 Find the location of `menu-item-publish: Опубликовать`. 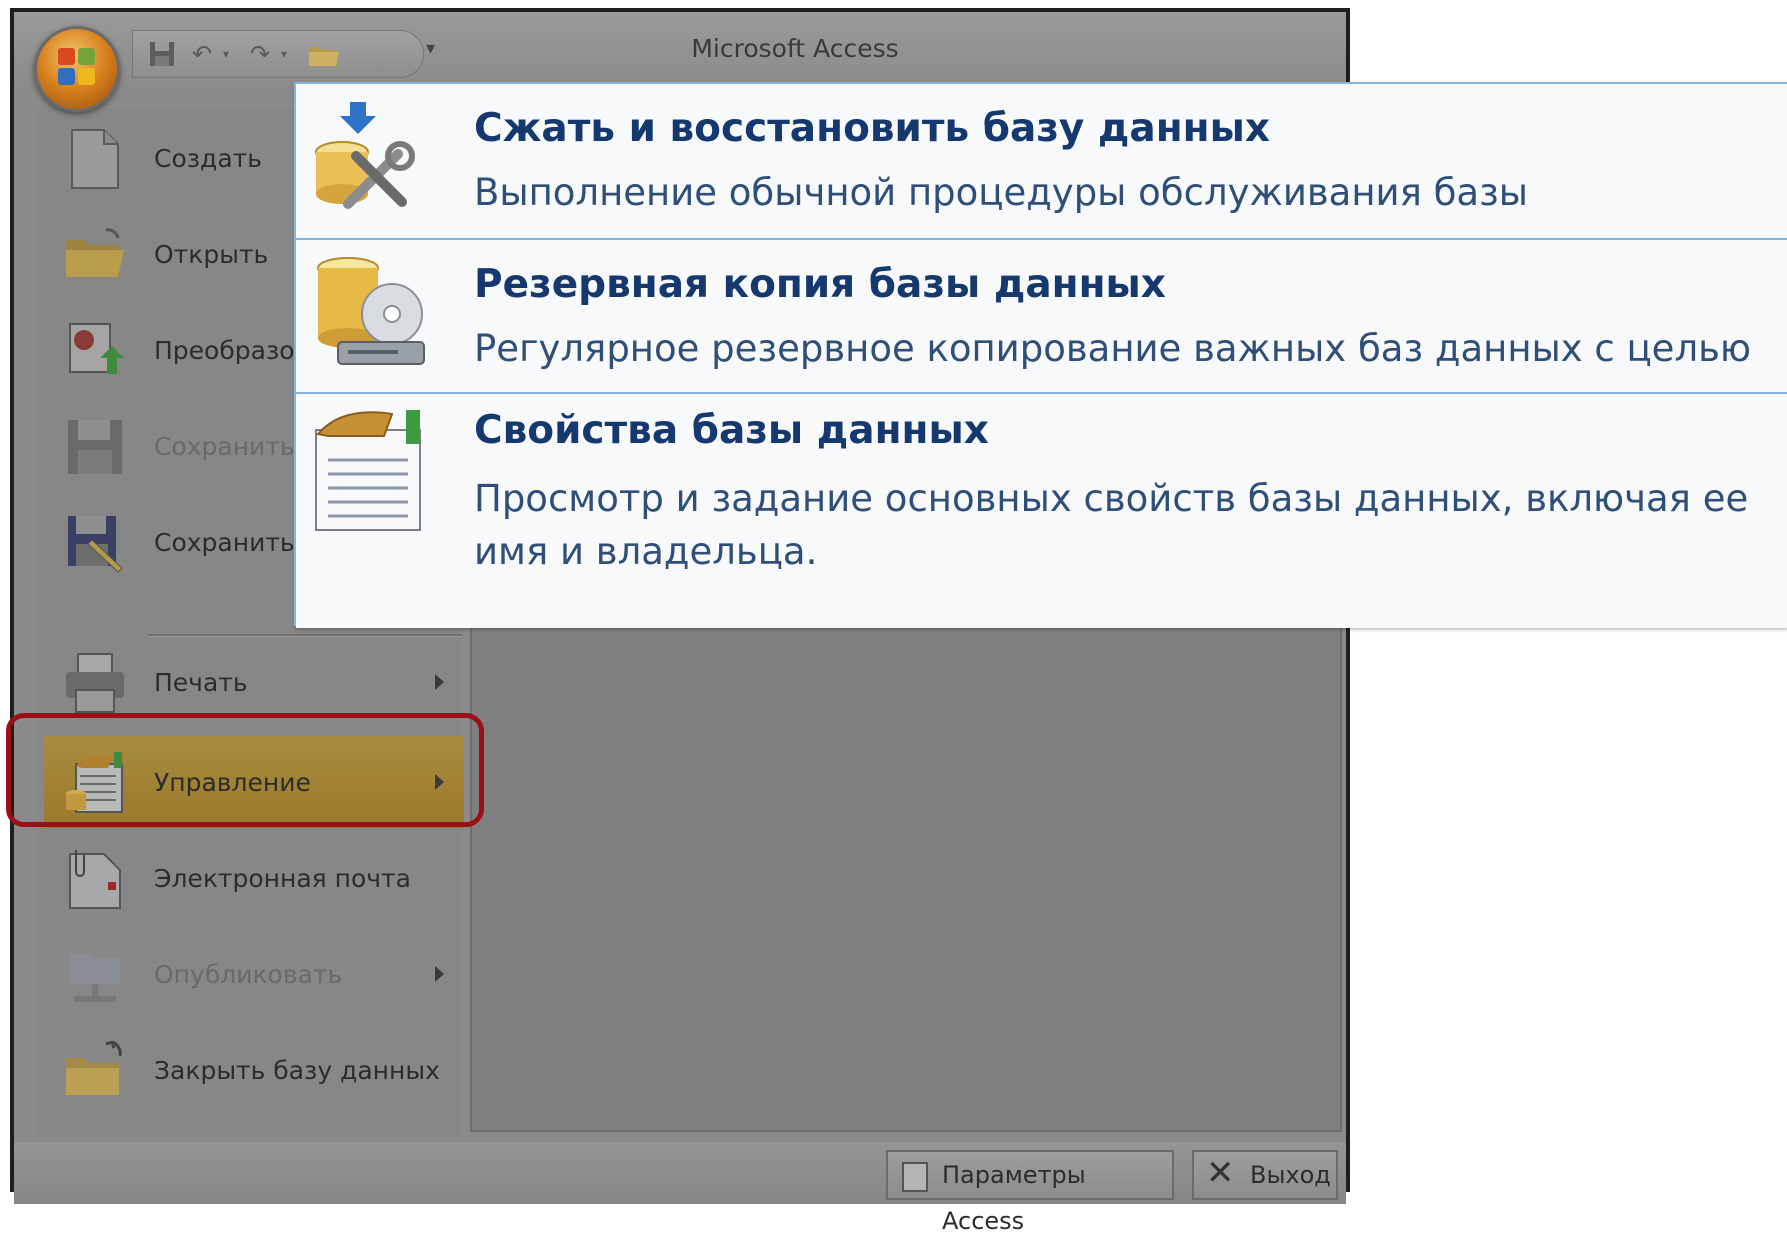

menu-item-publish: Опубликовать is located at coordinates (254, 976).